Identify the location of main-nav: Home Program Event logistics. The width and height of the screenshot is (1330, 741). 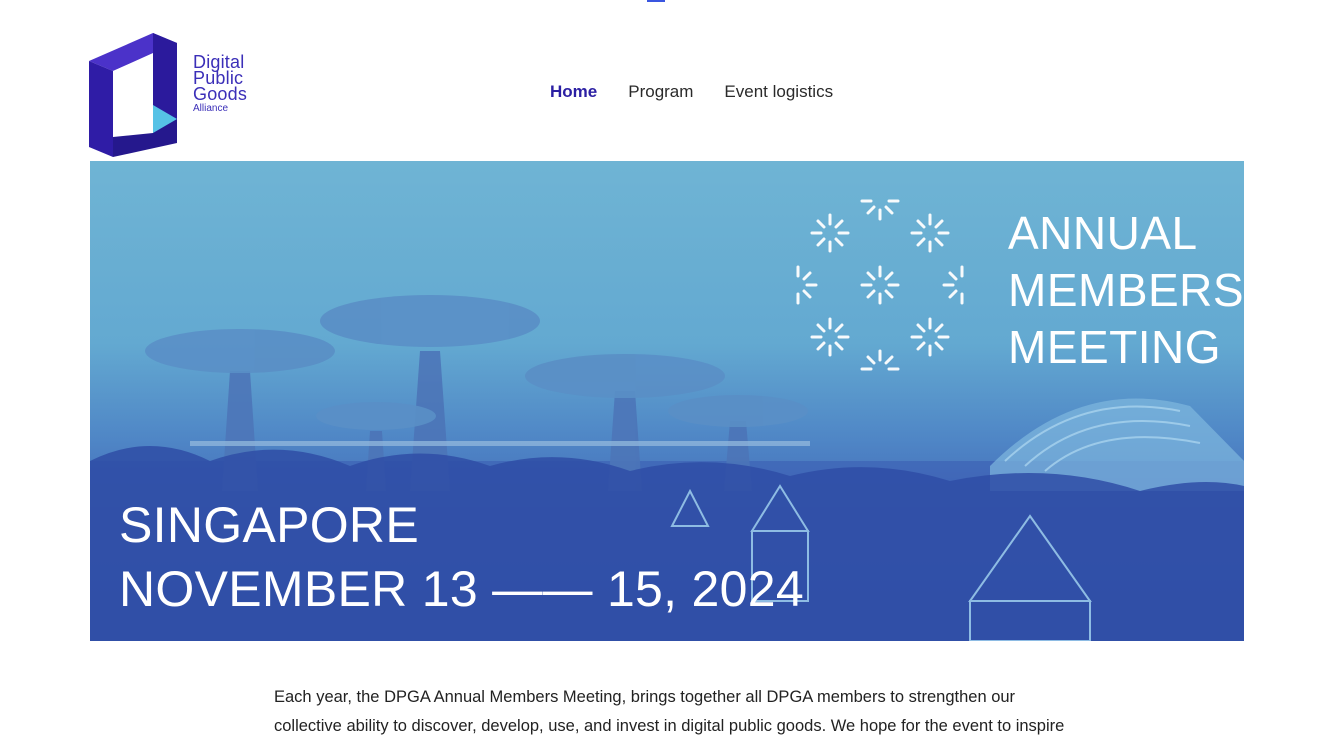
(691, 92).